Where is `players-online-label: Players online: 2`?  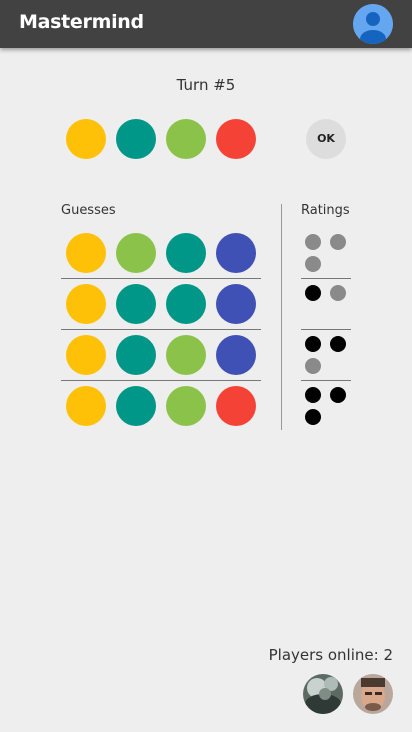
players-online-label: Players online: 2 is located at coordinates (330, 655).